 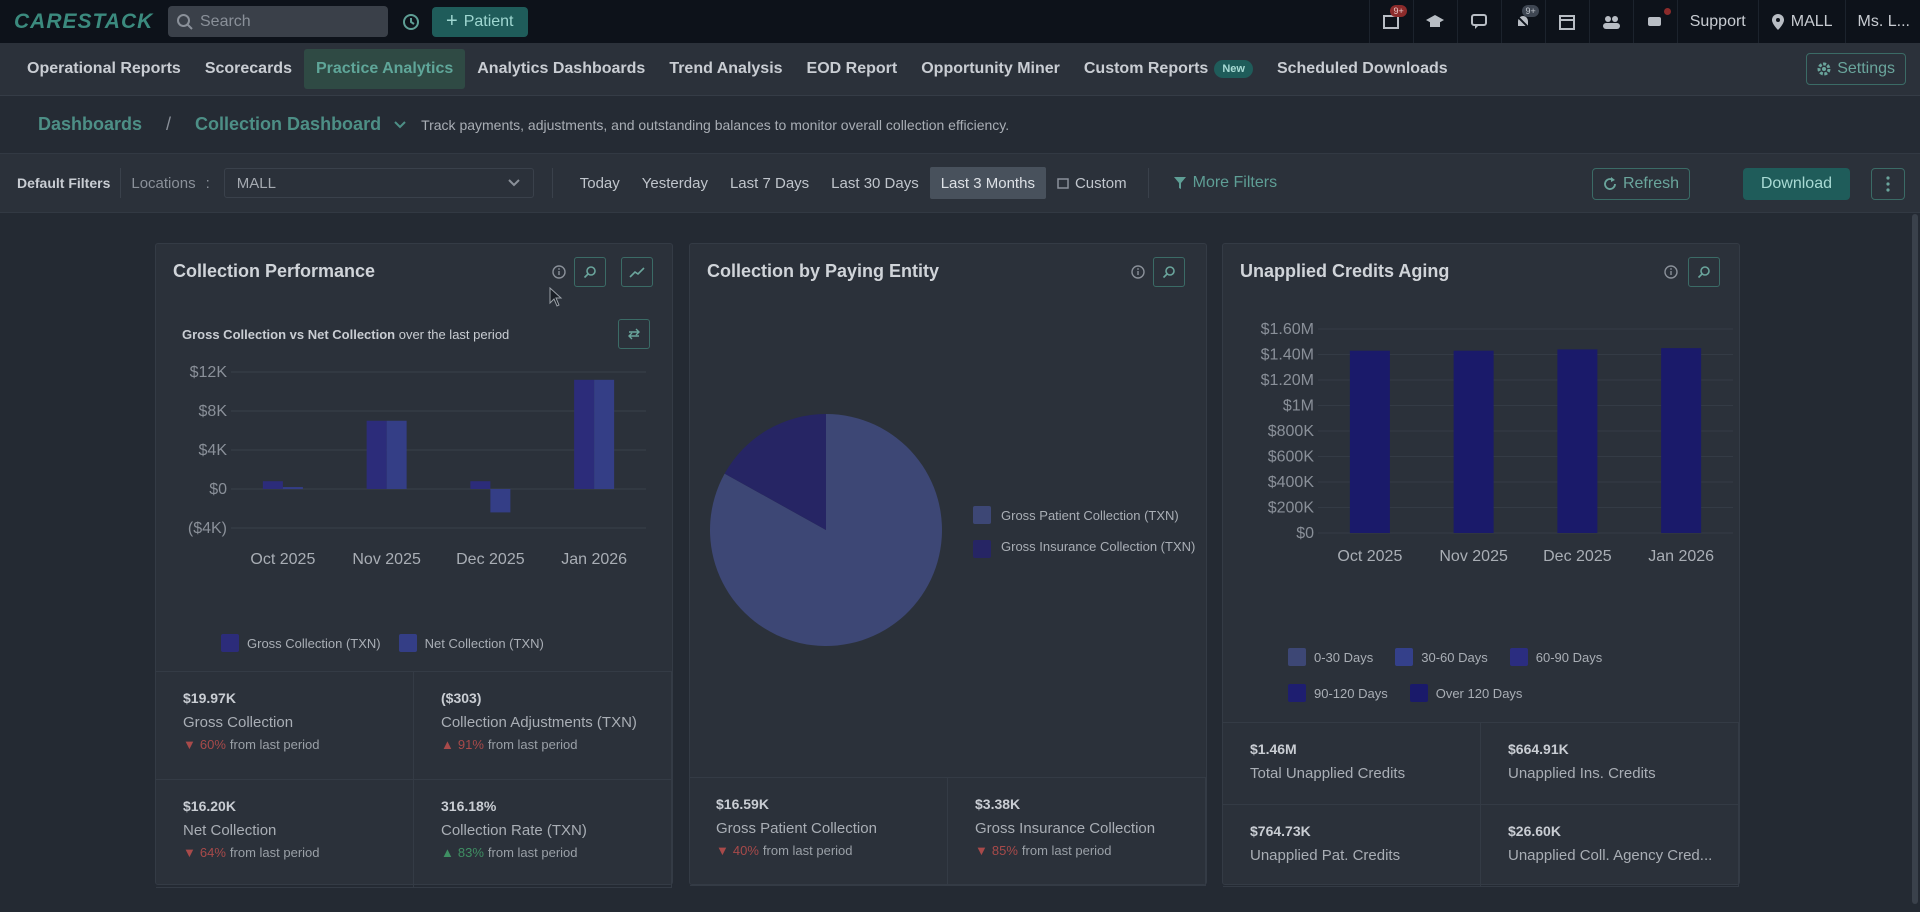 What do you see at coordinates (1179, 183) in the screenshot?
I see `filter-icon` at bounding box center [1179, 183].